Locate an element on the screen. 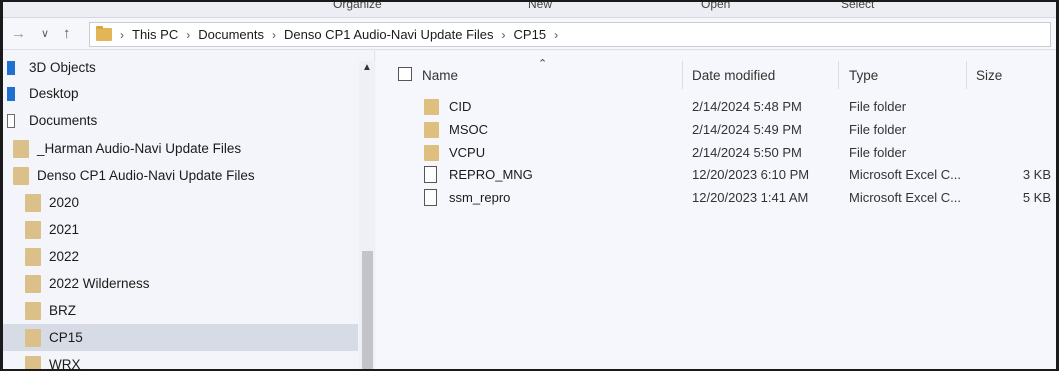  sidebar-item-label: Denso CP1 Audio-Navi Update Files is located at coordinates (146, 175).